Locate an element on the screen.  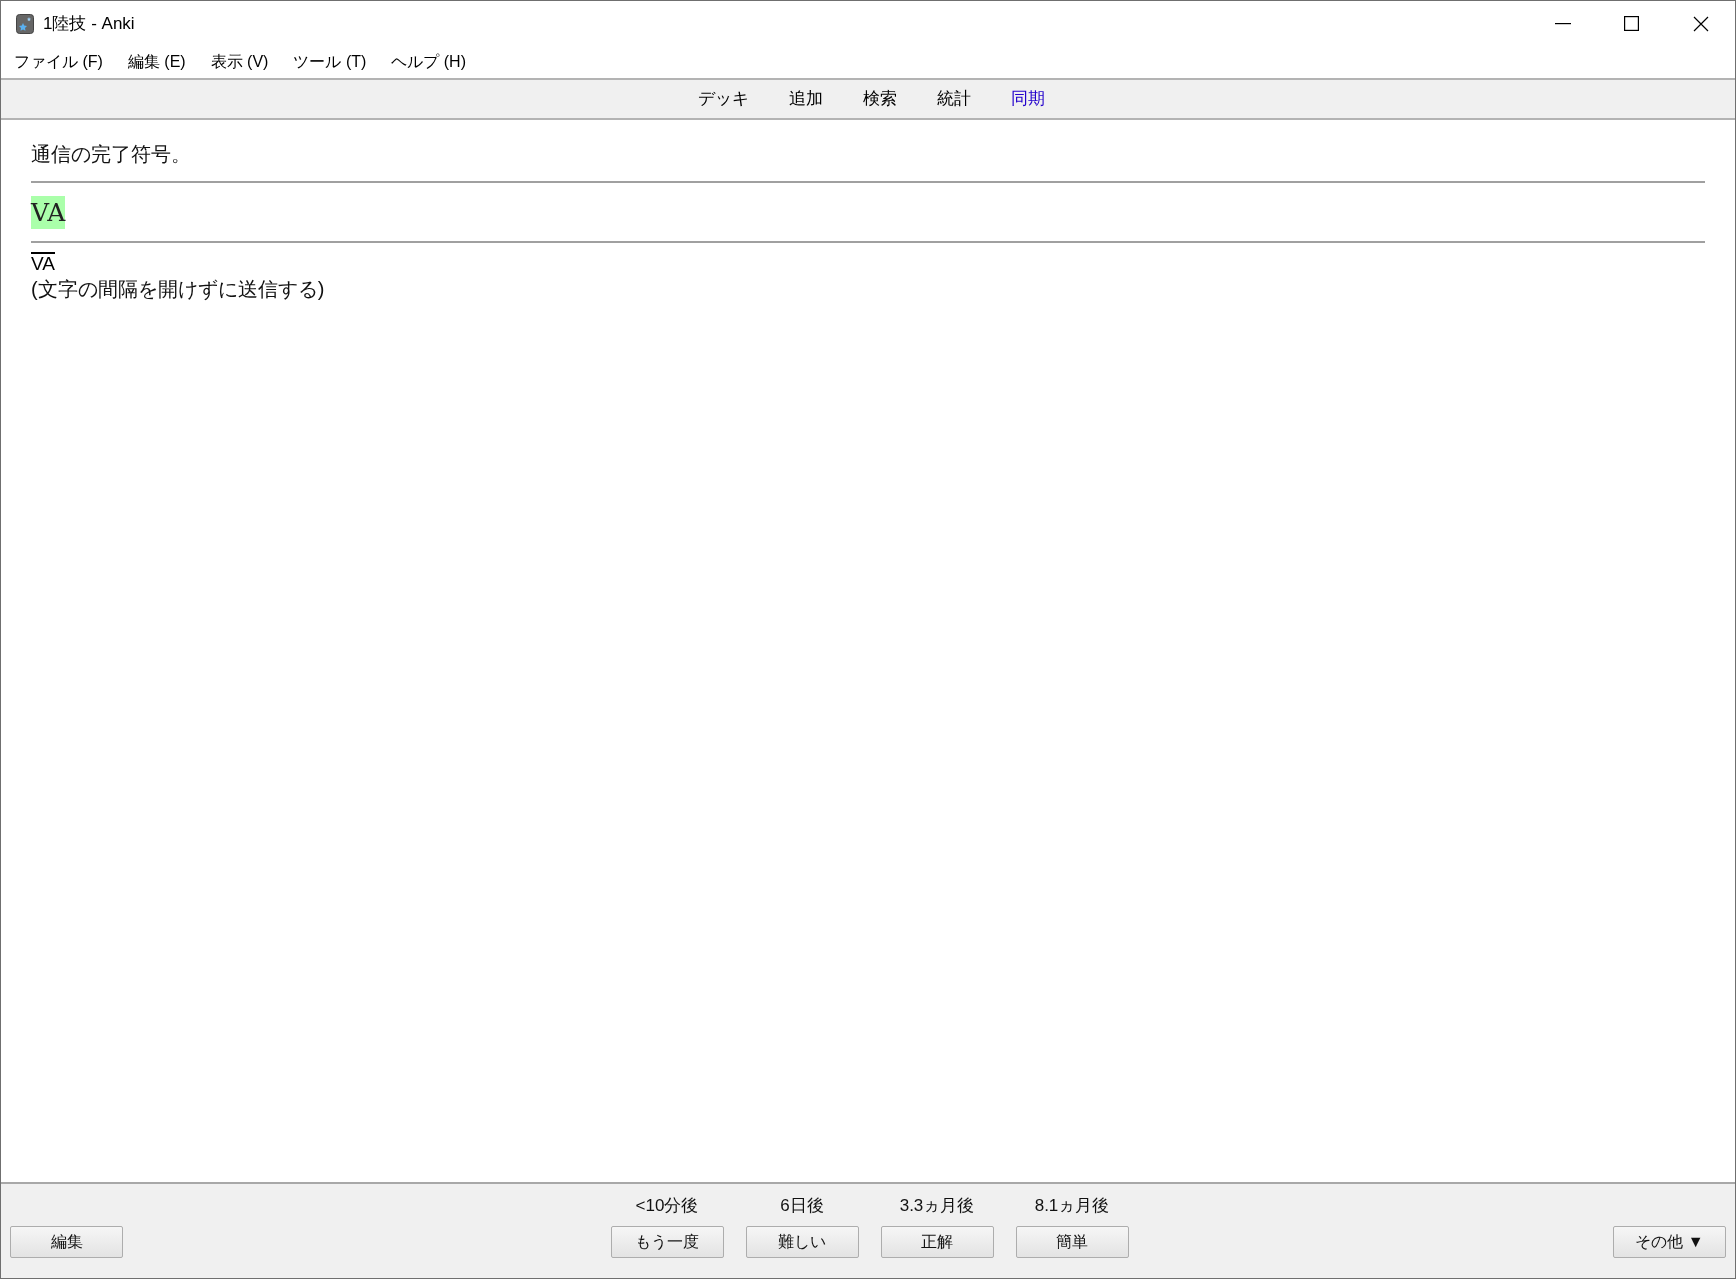
interval-label: 6日後 is located at coordinates (802, 1205).